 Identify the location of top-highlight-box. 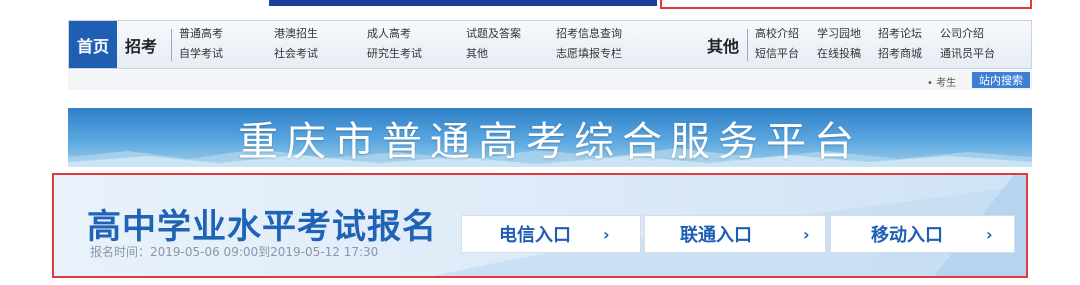
(846, 4).